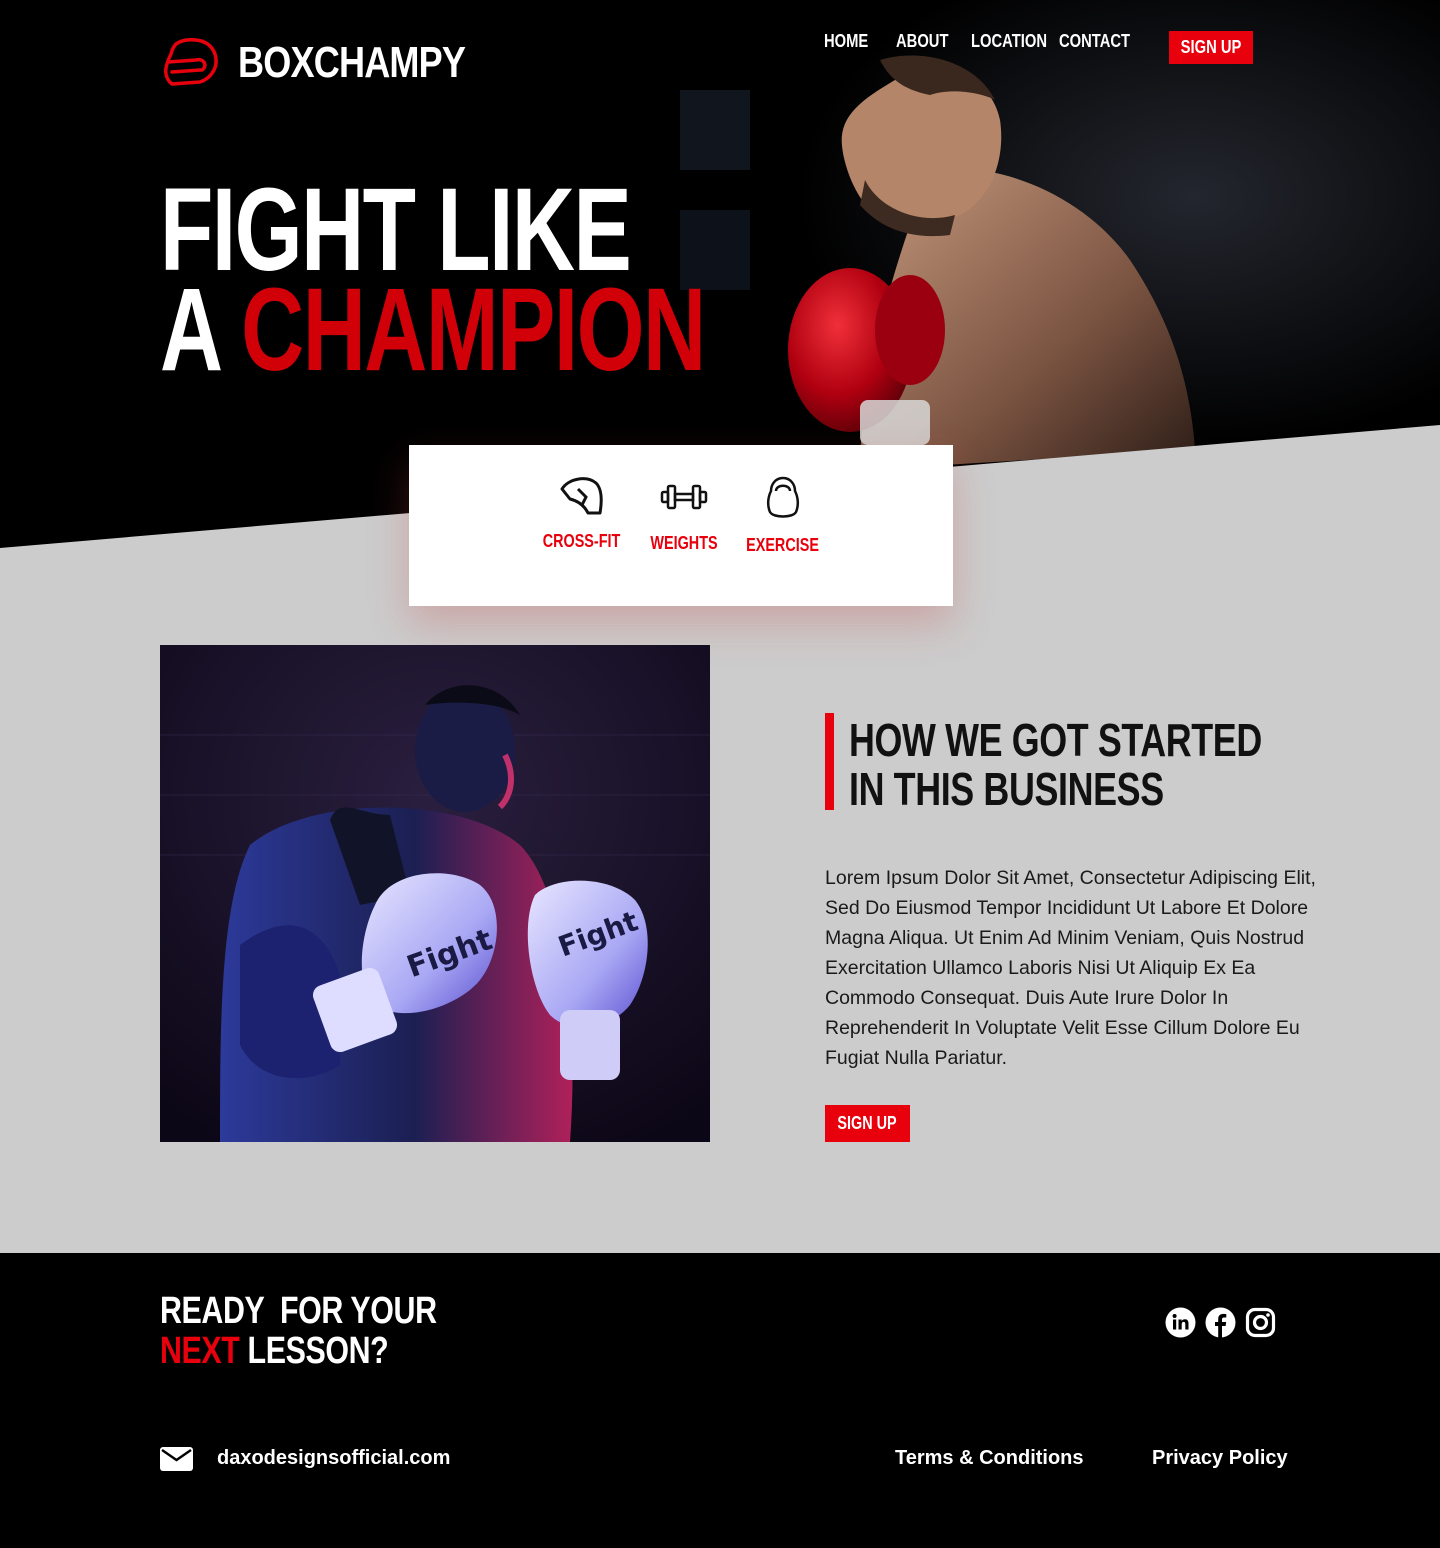  I want to click on hero-line-2-prefix: A, so click(190, 330).